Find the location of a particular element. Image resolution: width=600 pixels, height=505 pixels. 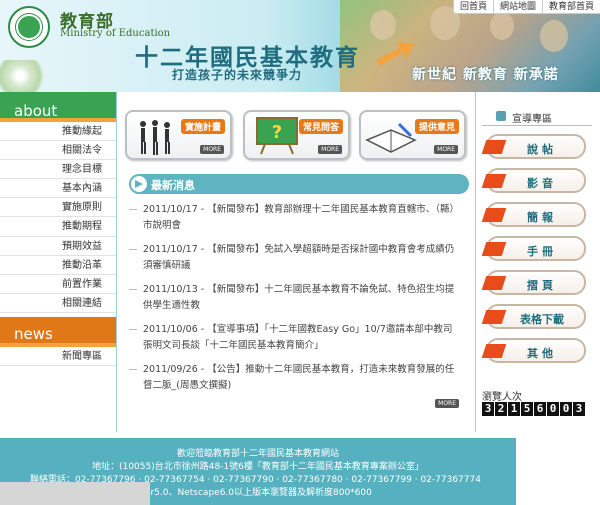

promo-header: 宣導專區 is located at coordinates (537, 116).